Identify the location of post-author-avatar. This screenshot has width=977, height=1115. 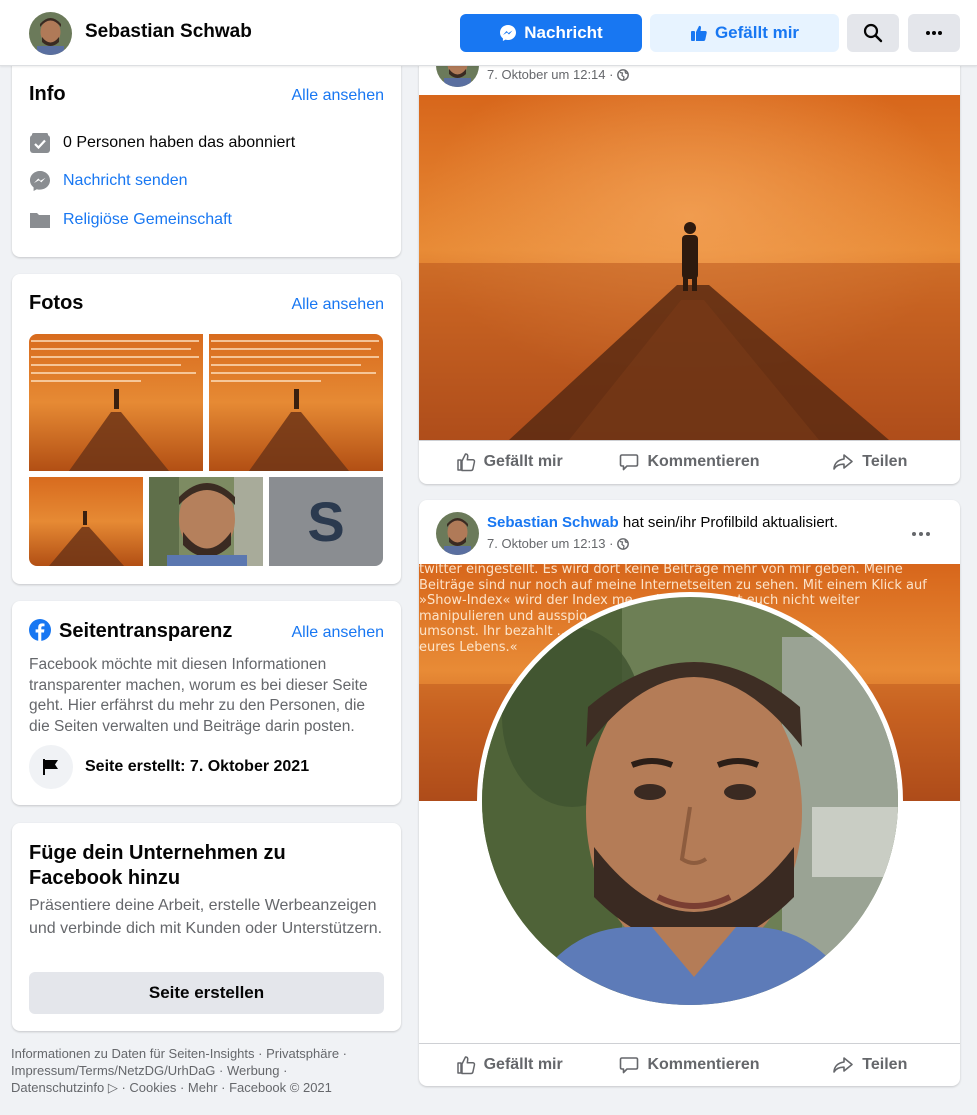
(457, 533).